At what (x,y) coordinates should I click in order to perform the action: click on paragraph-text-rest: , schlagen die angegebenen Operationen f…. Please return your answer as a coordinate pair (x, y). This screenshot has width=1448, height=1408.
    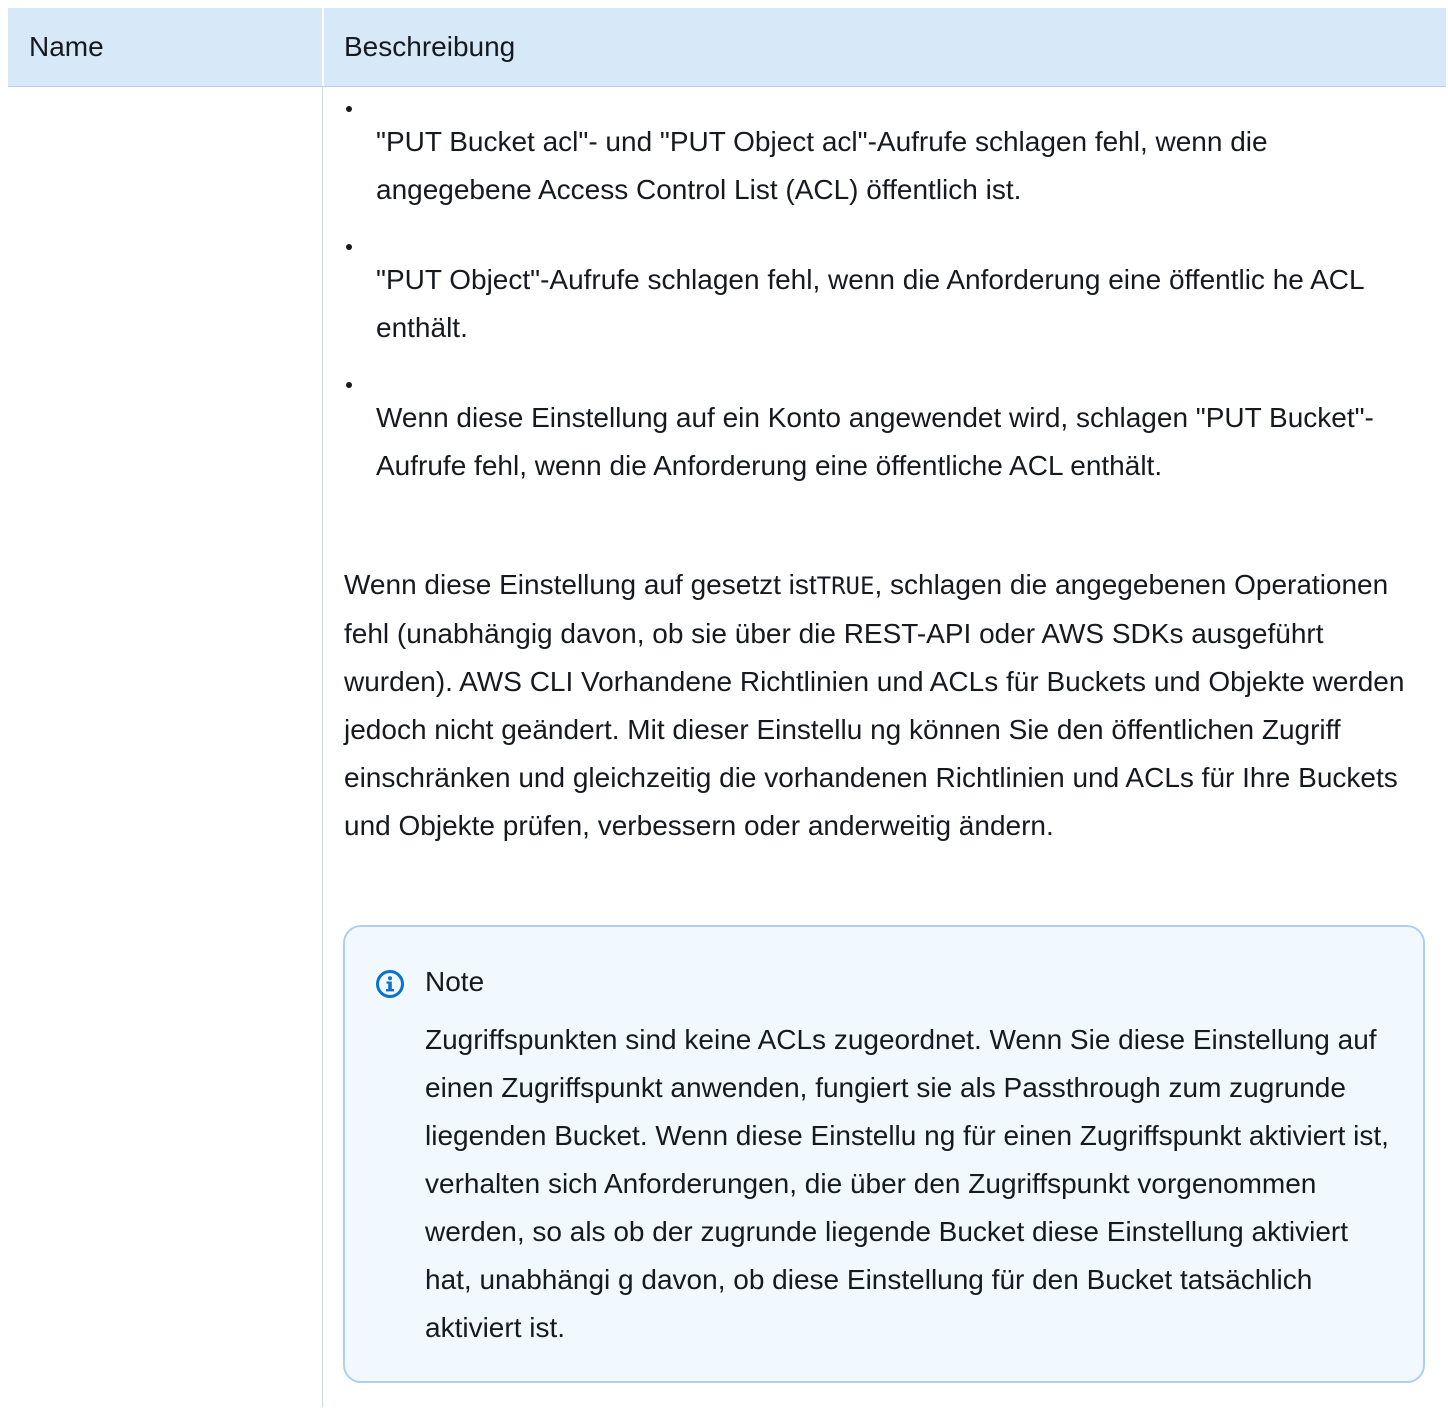
    Looking at the image, I should click on (874, 705).